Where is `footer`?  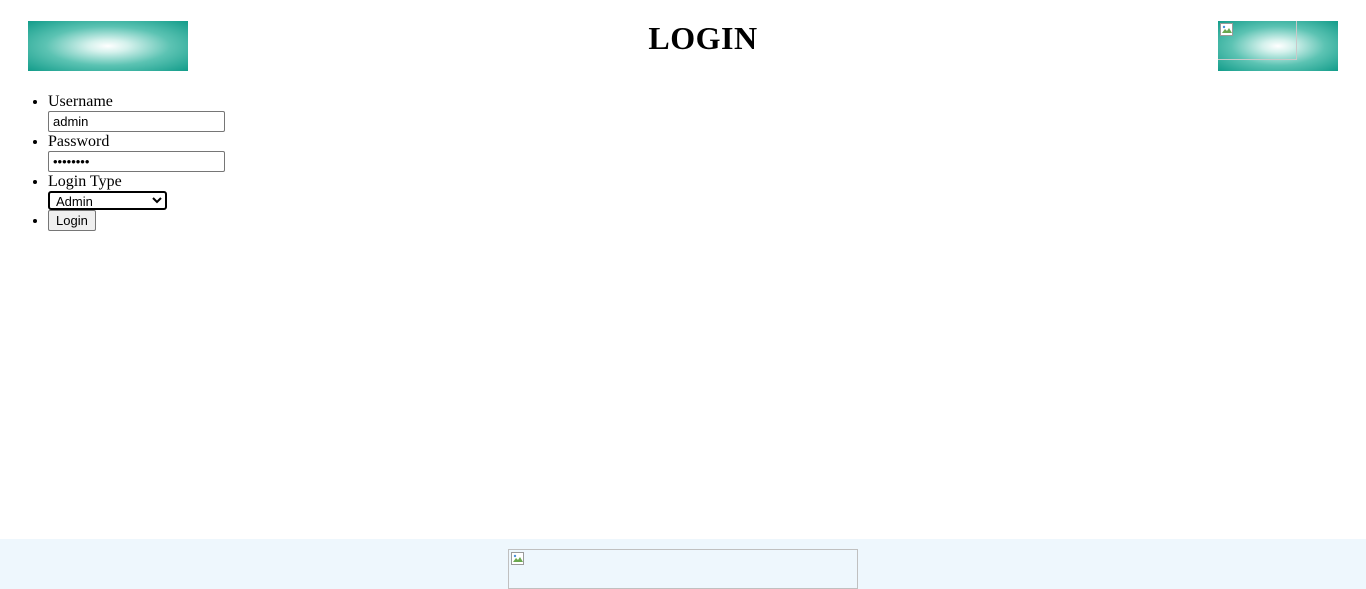 footer is located at coordinates (683, 564).